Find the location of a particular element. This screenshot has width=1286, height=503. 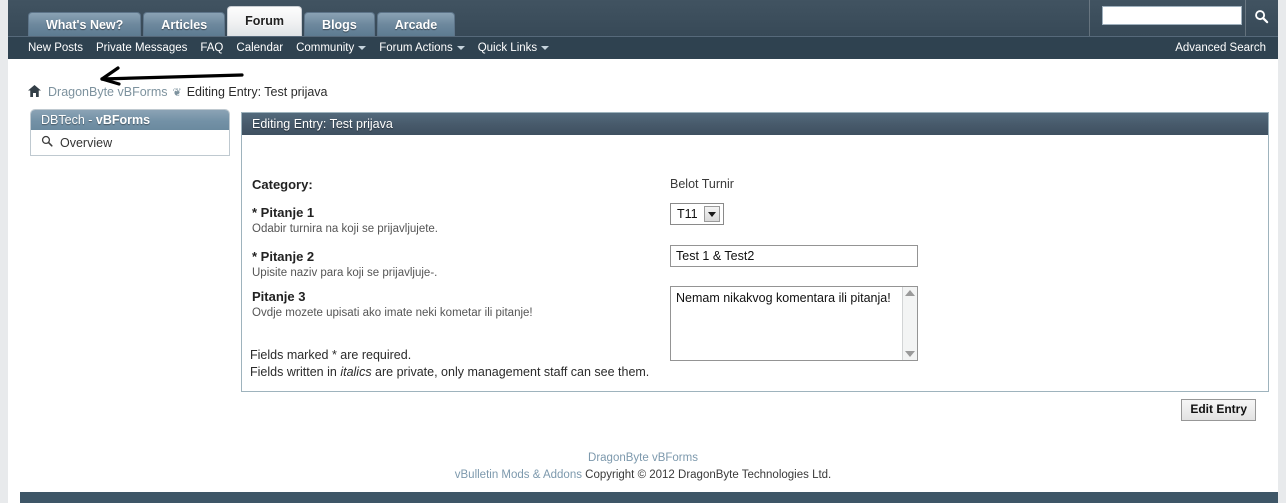

field-pitanje1-label: * Pitanje 1 is located at coordinates (283, 212).